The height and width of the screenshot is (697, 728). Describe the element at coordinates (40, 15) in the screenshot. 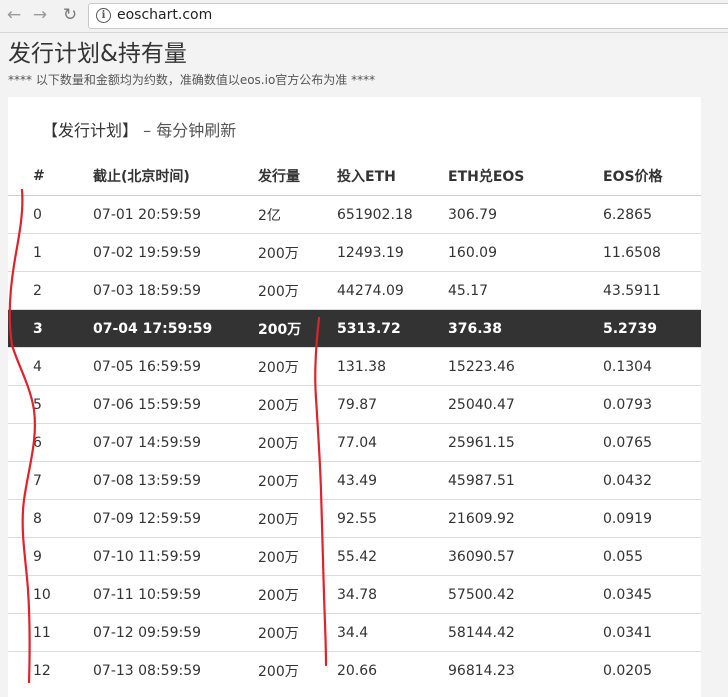

I see `forward-arrow-icon: →` at that location.